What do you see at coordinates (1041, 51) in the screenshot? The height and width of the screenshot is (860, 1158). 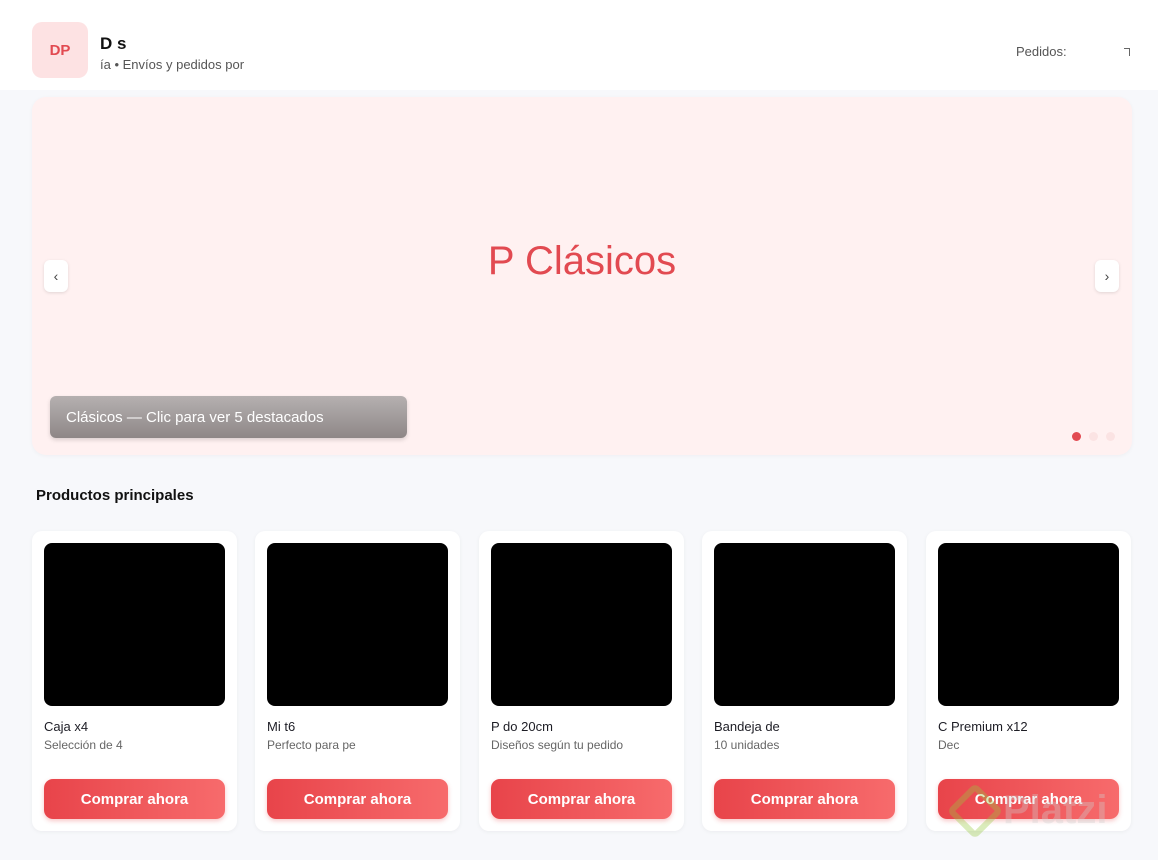 I see `orders-label: Pedidos:` at bounding box center [1041, 51].